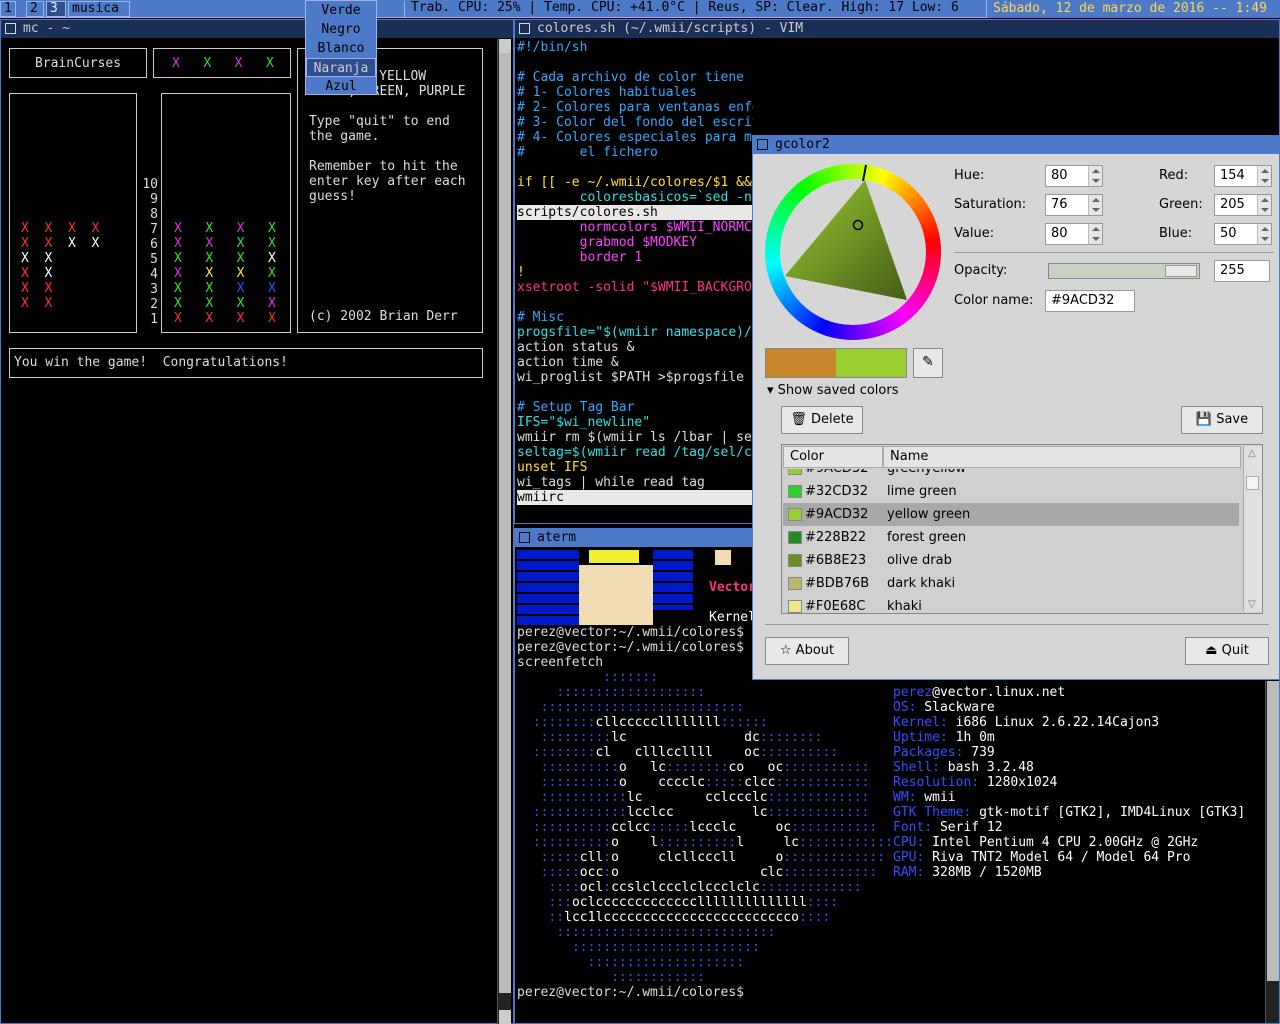  Describe the element at coordinates (1232, 270) in the screenshot. I see `opacity-value: 255` at that location.